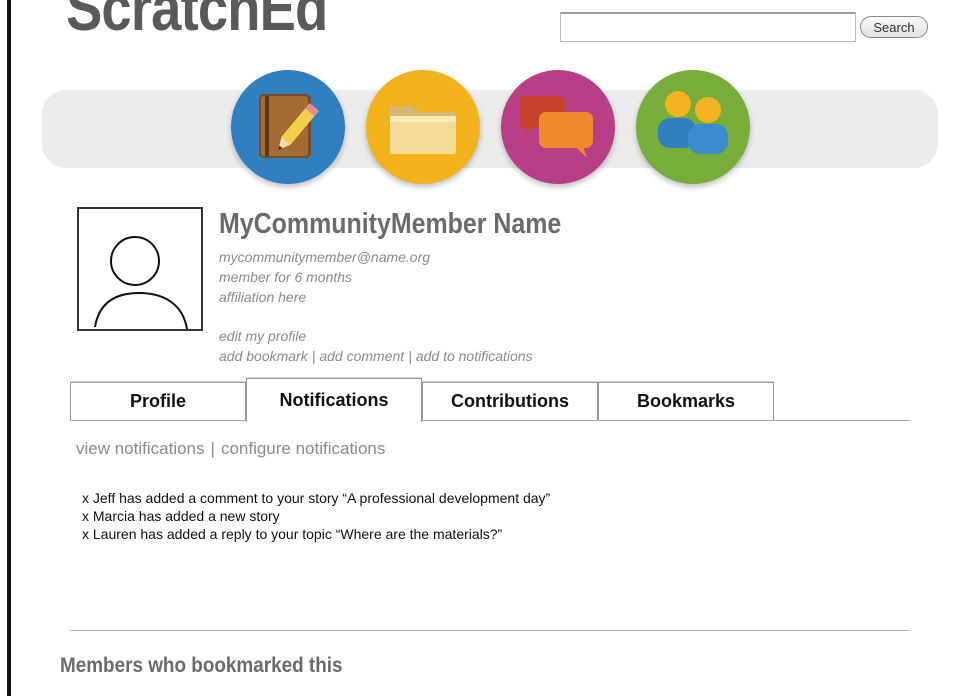  I want to click on nav-bar, so click(490, 129).